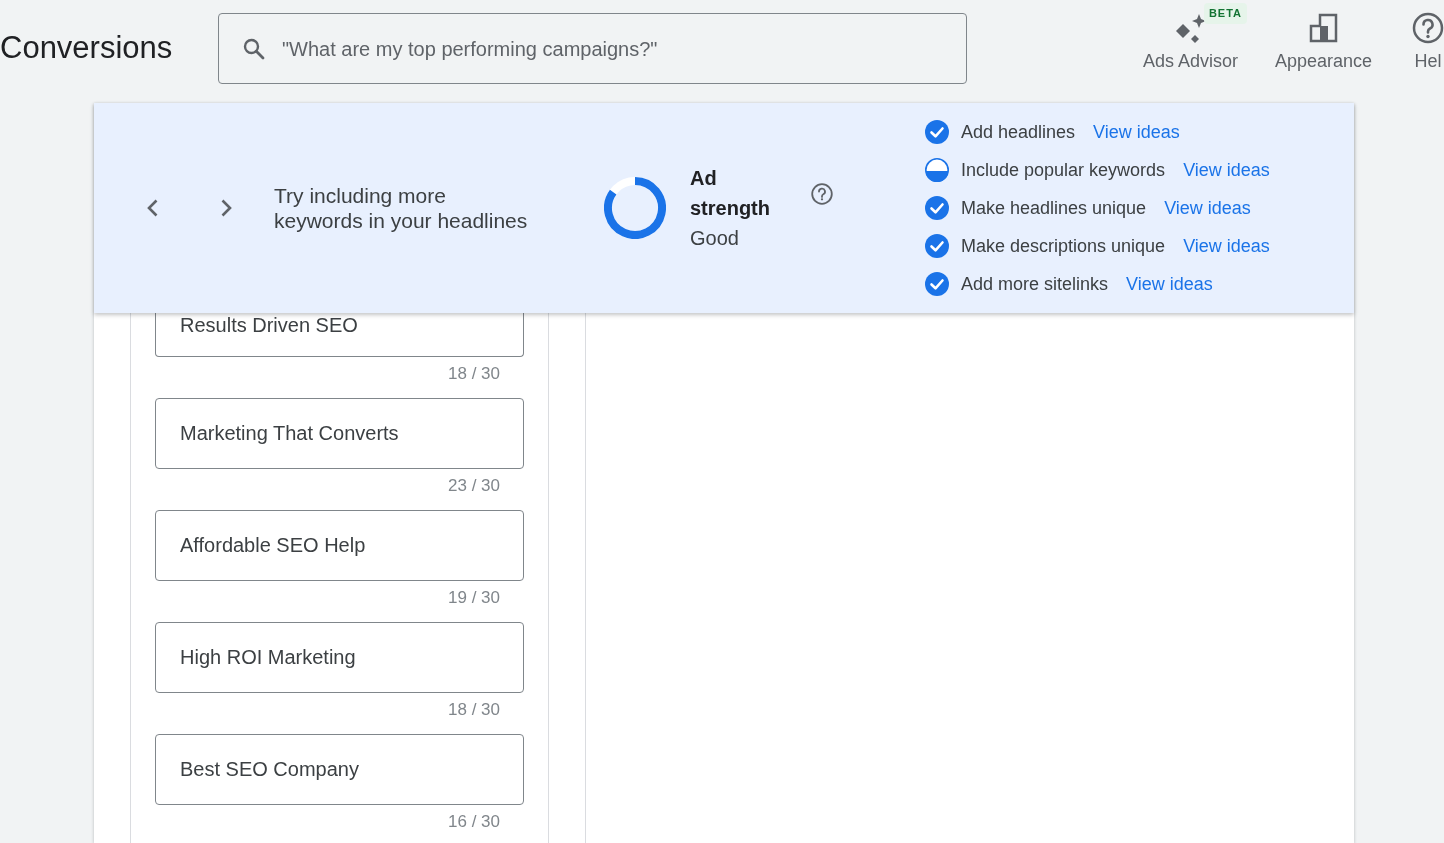  What do you see at coordinates (1063, 246) in the screenshot?
I see `checklist-item-label: Make descriptions unique` at bounding box center [1063, 246].